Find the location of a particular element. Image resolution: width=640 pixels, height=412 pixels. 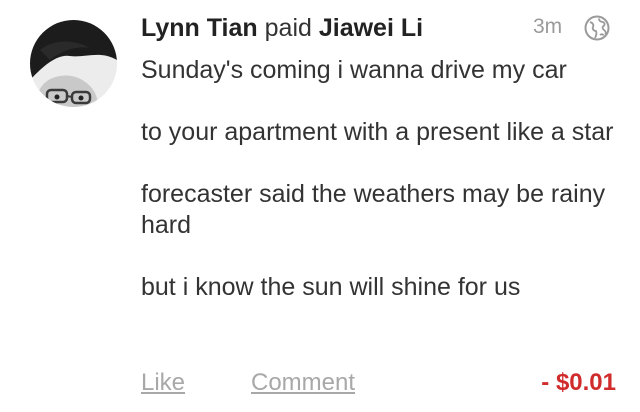

comment-button: Comment is located at coordinates (303, 383).